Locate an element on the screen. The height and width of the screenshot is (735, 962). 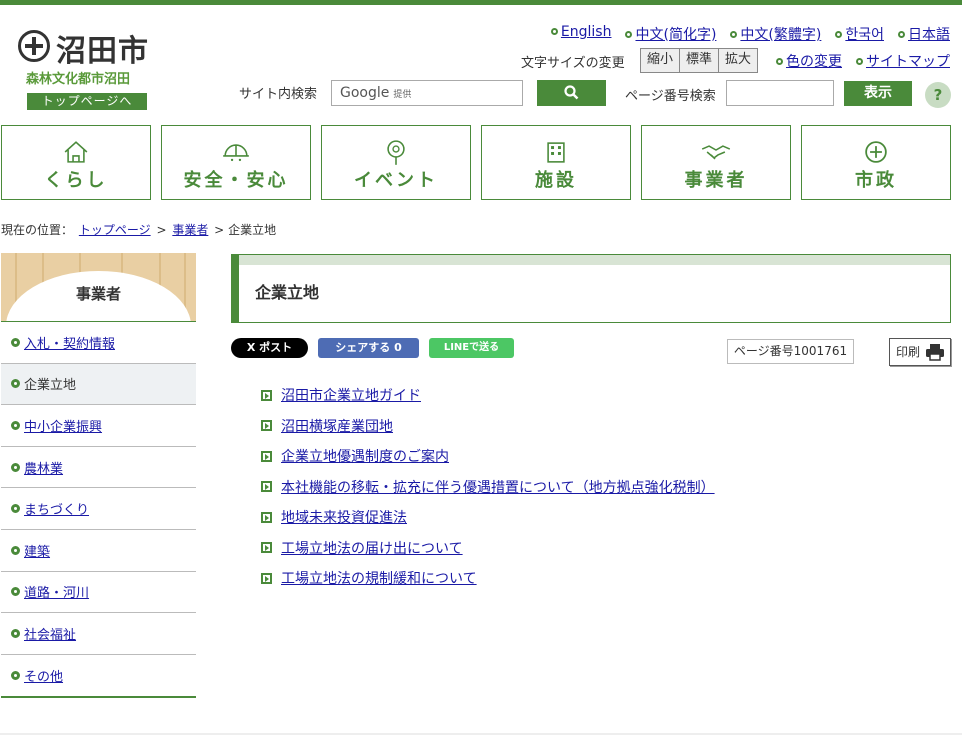
language-link-label: English is located at coordinates (586, 32).